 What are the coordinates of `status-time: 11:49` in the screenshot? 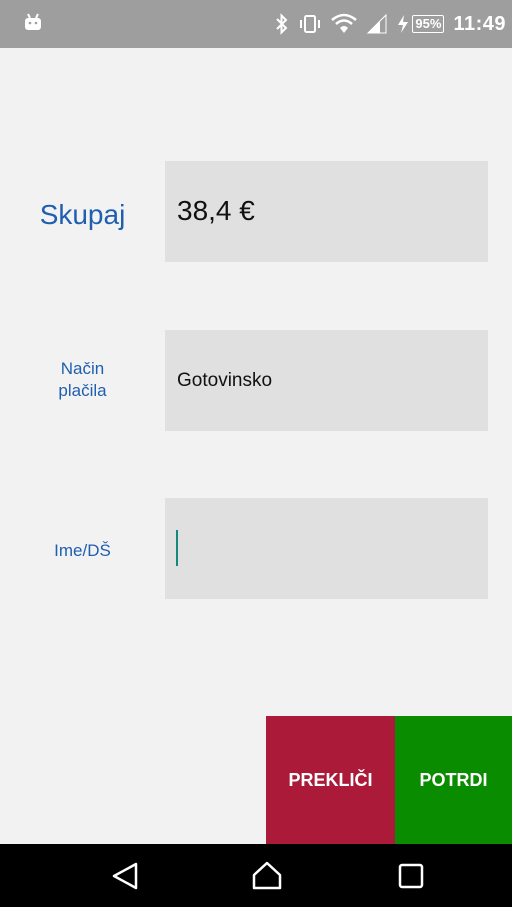 It's located at (479, 23).